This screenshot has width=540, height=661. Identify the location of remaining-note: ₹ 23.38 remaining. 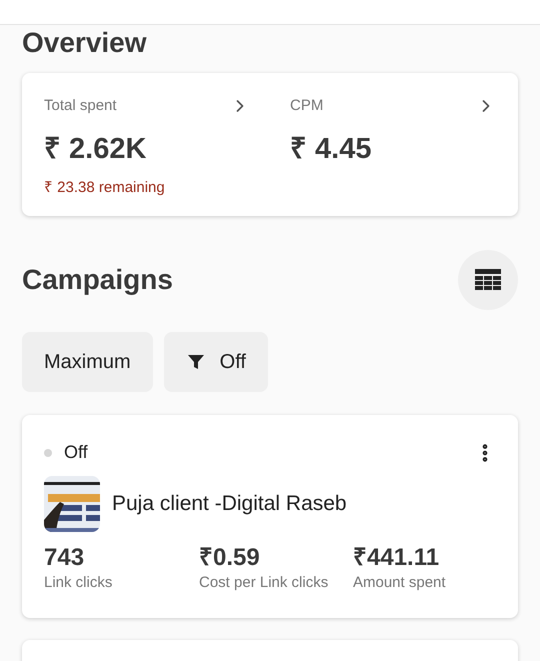
(105, 188).